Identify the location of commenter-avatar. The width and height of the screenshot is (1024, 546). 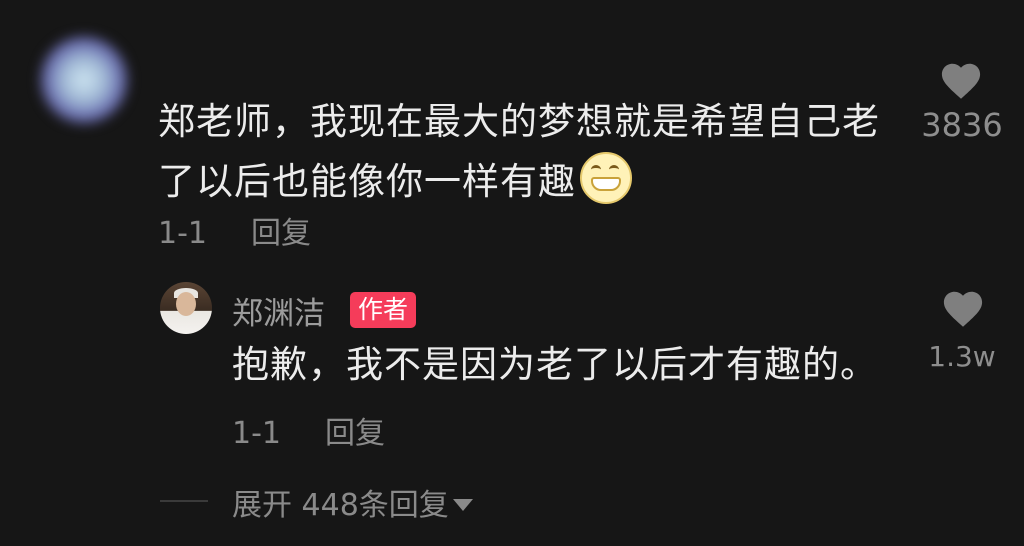
(84, 80).